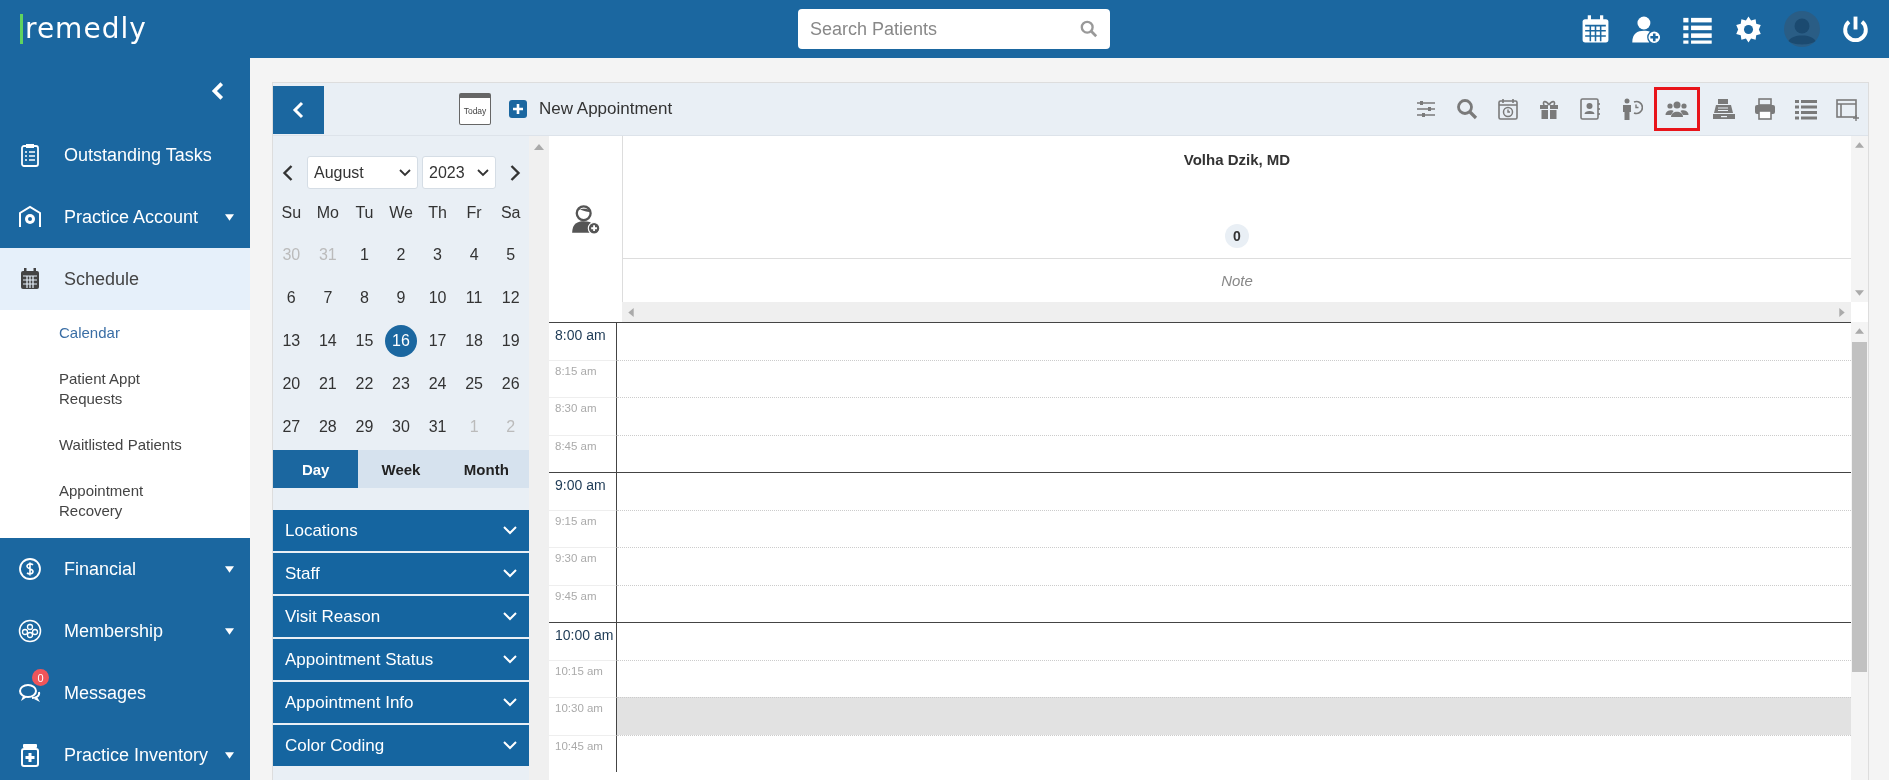  Describe the element at coordinates (954, 29) in the screenshot. I see `search-field: Search Patients` at that location.